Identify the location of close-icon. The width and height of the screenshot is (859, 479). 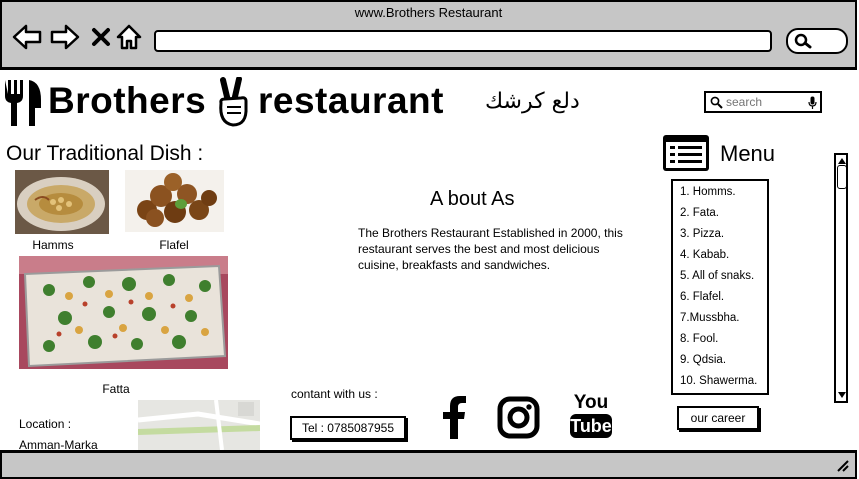
(101, 37).